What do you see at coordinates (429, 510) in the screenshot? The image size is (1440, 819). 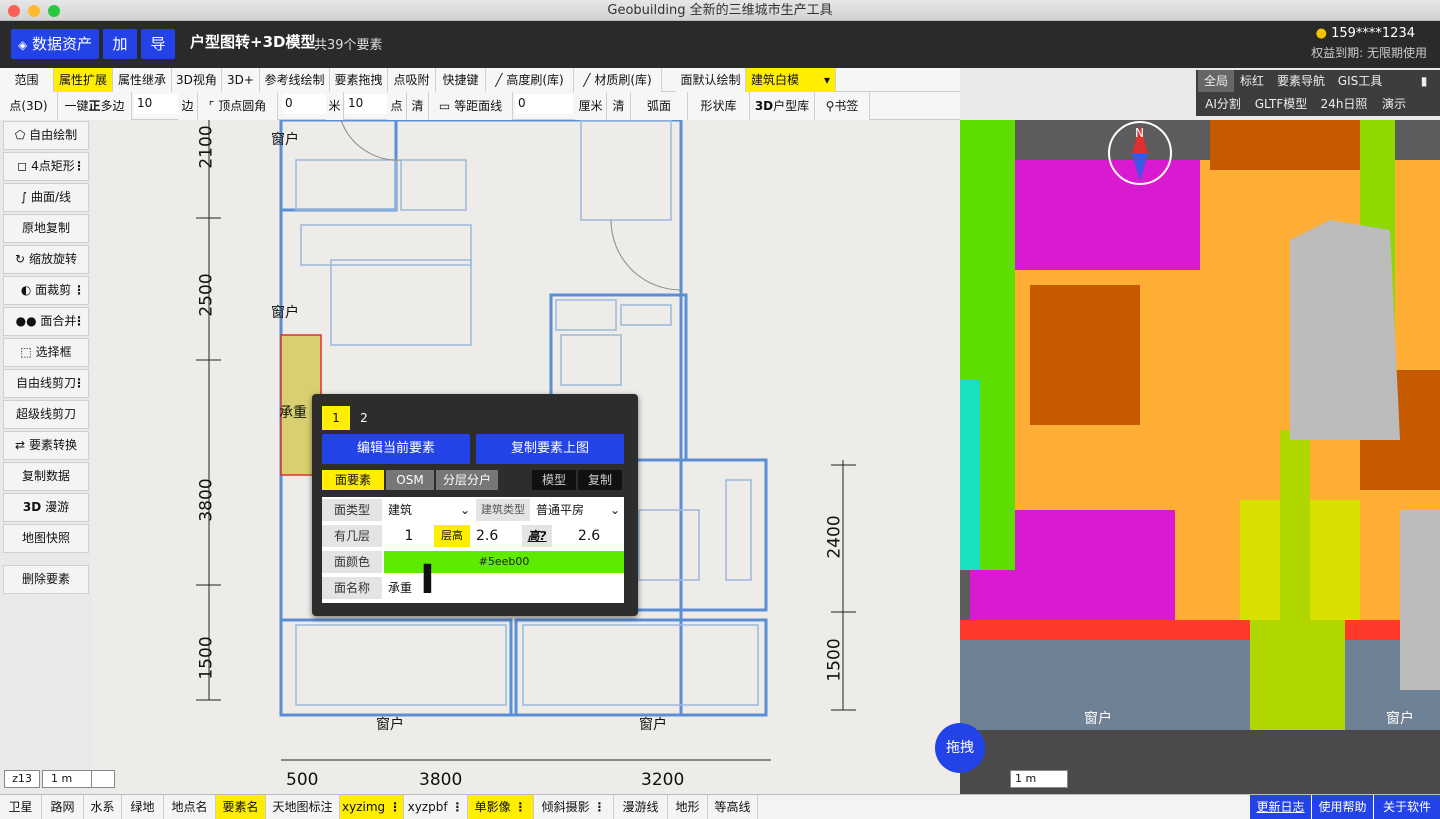 I see `face-type-select: 建筑 ⌄` at bounding box center [429, 510].